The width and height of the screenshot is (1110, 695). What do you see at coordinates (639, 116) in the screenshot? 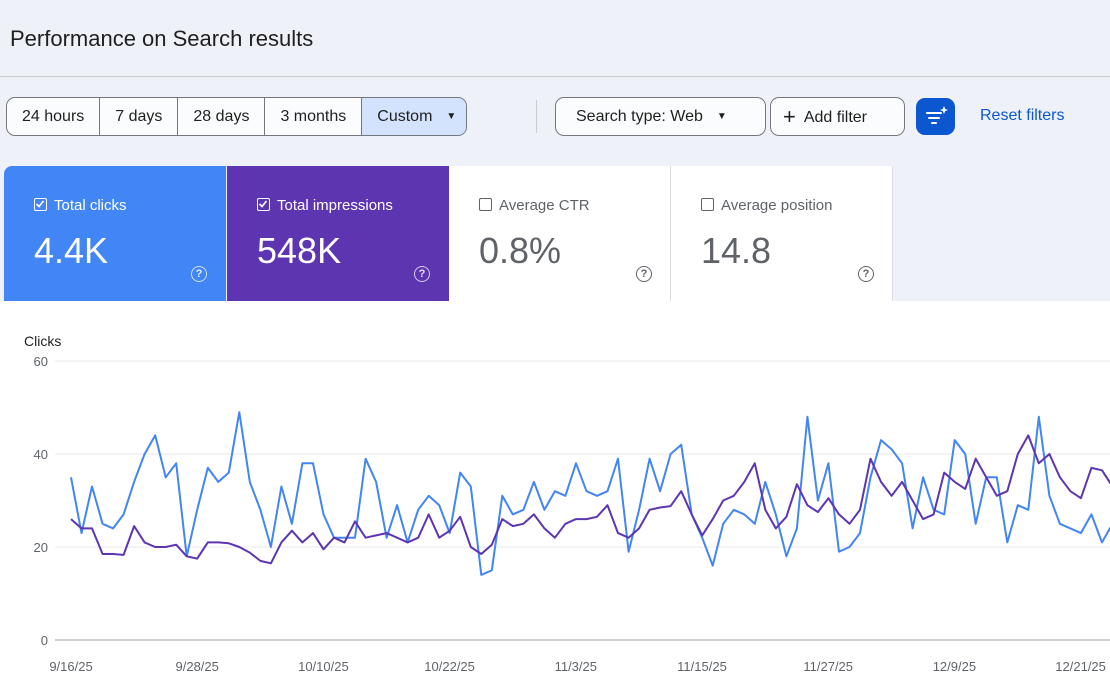
I see `search-type-label: Search type: Web` at bounding box center [639, 116].